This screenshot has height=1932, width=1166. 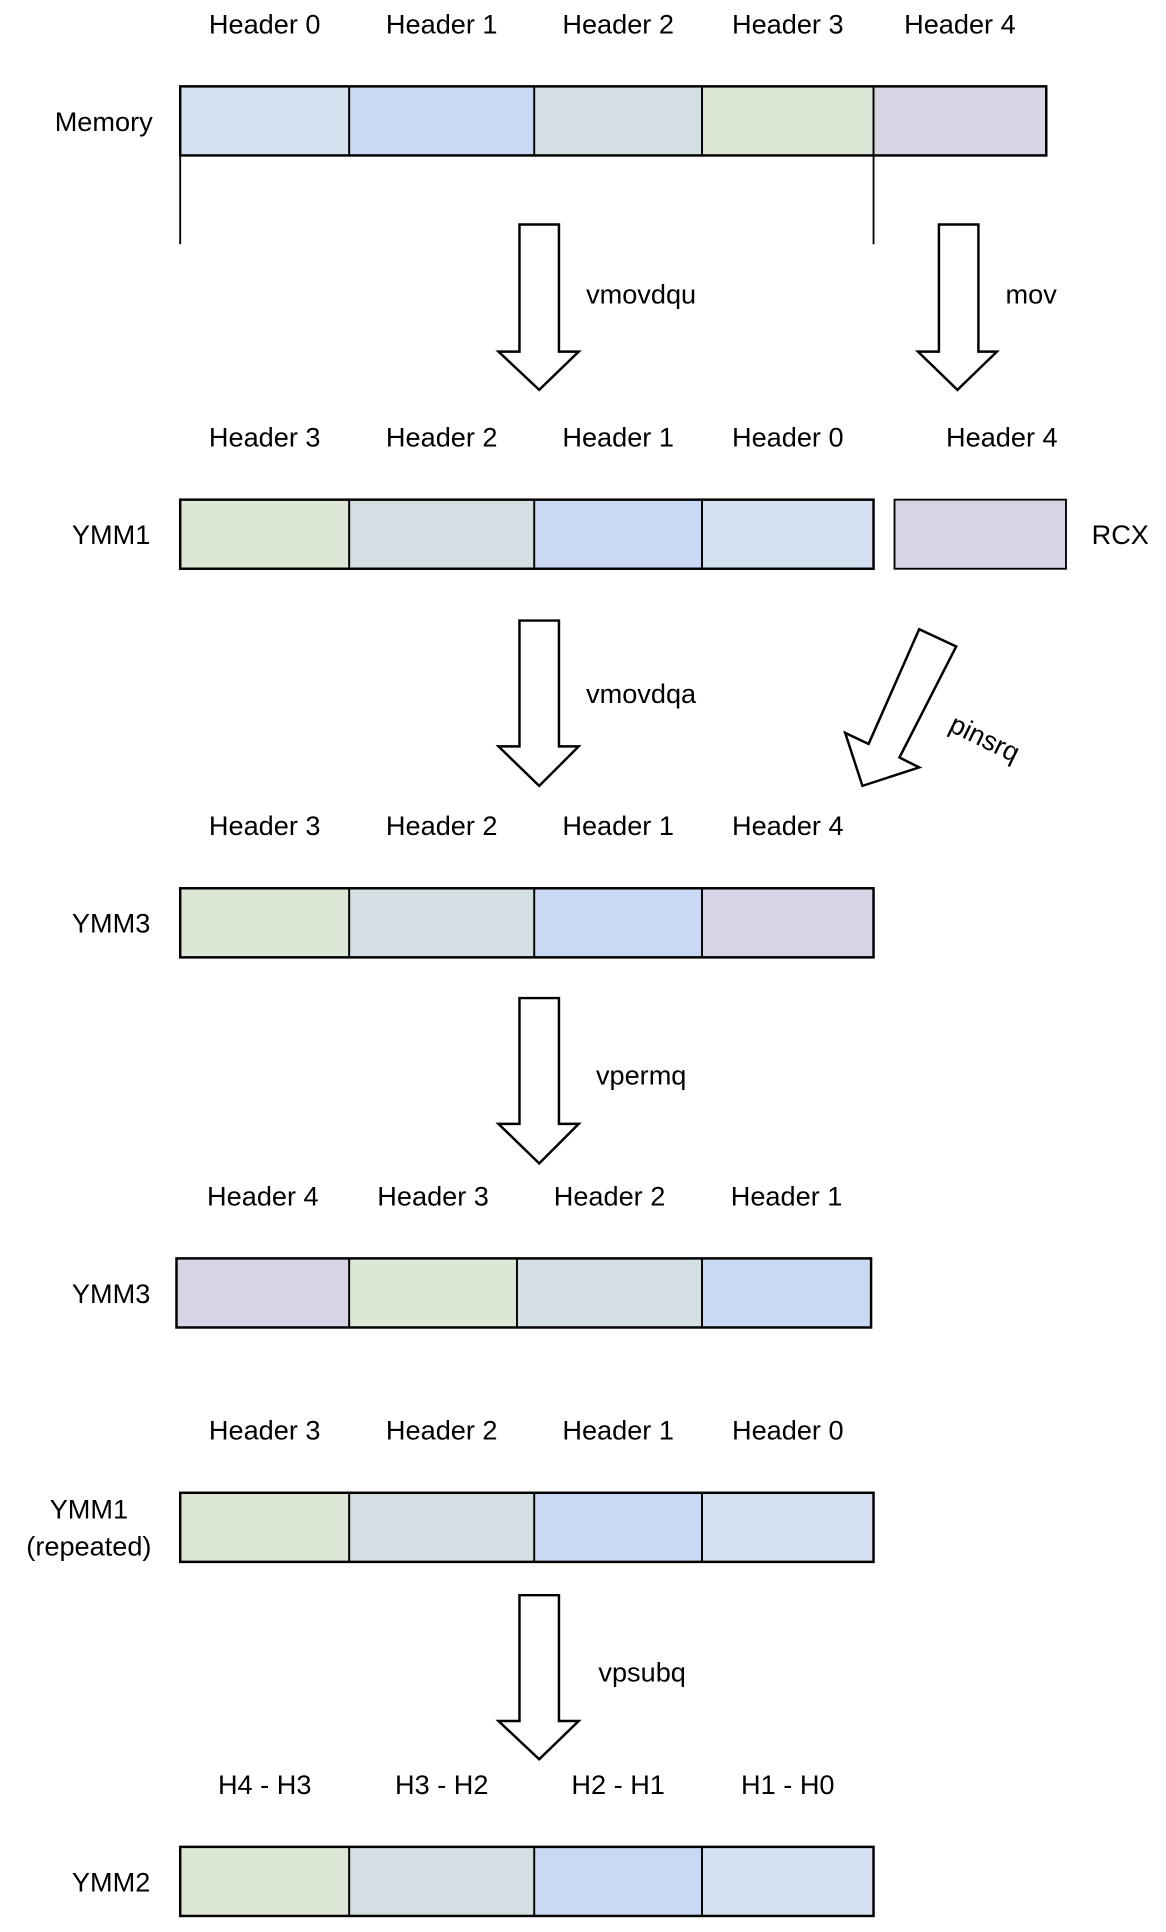 I want to click on cell-header-label: H1 - H0, so click(x=787, y=1784).